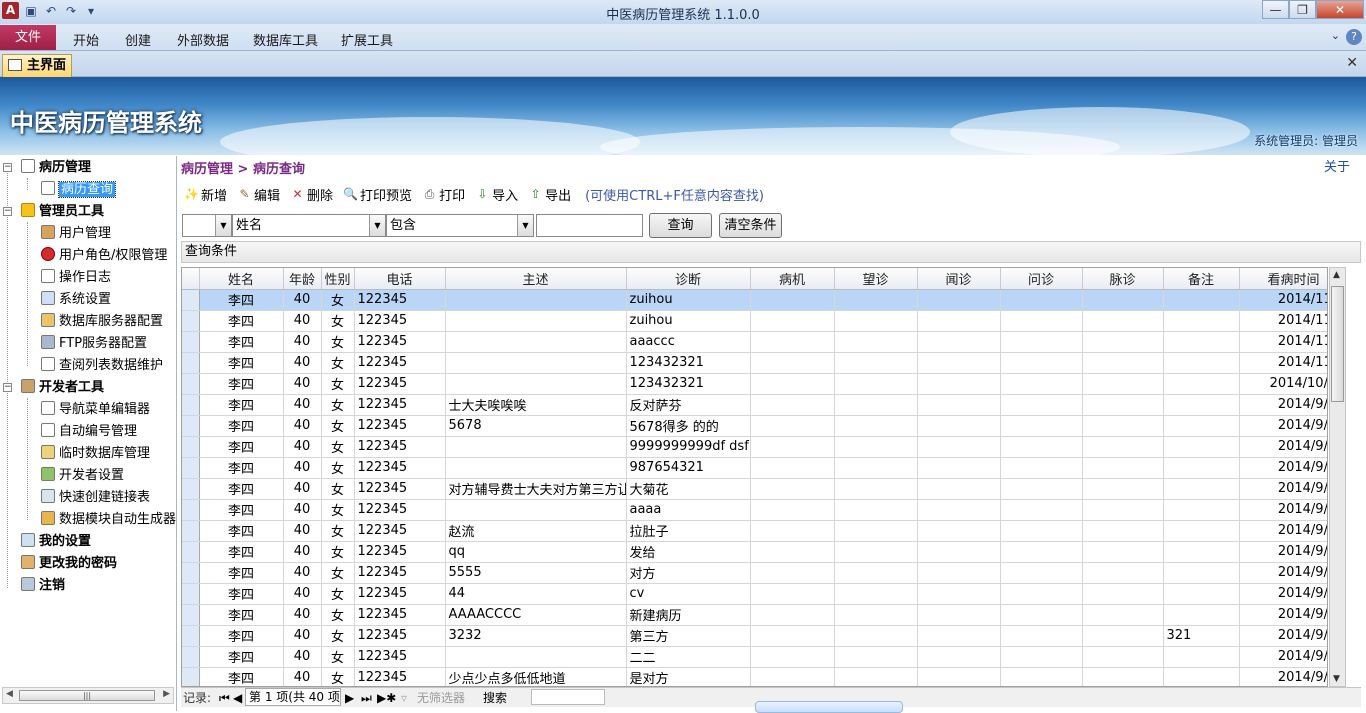 The height and width of the screenshot is (713, 1366). I want to click on first-record-icon: ⏮, so click(224, 698).